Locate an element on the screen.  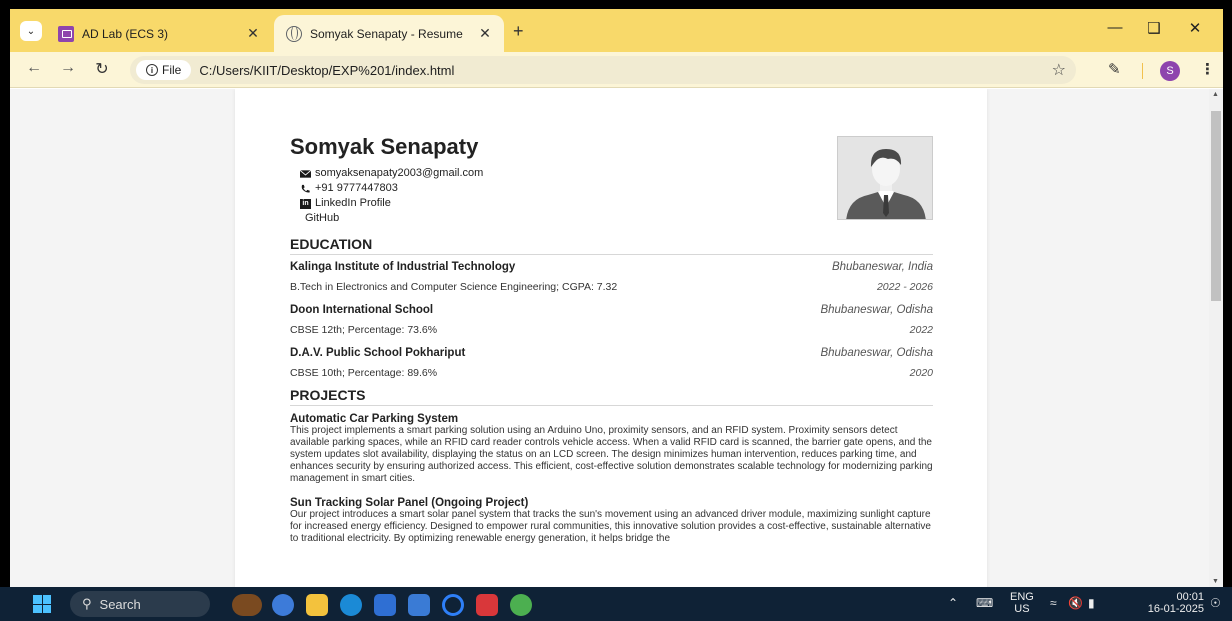
back-arrow-icon: ← is located at coordinates (34, 68).